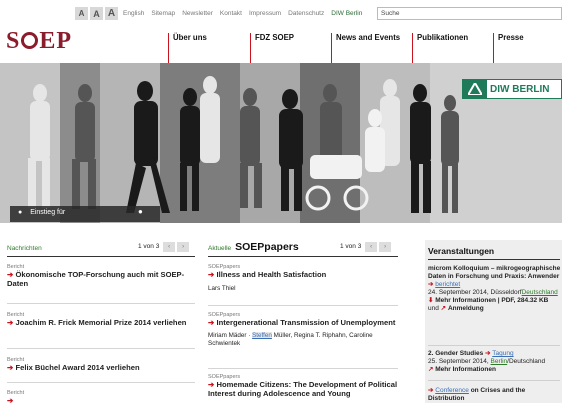 The height and width of the screenshot is (405, 562). Describe the element at coordinates (303, 368) in the screenshot. I see `papers-divider` at that location.